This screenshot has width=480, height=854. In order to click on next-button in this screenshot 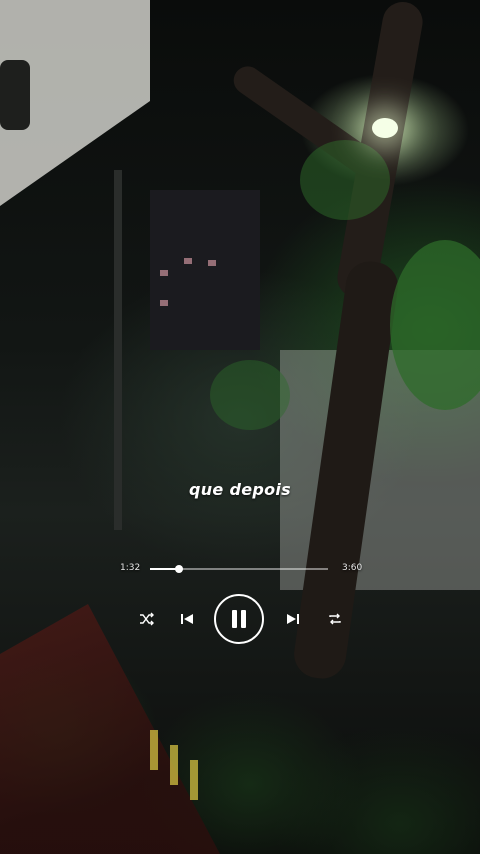, I will do `click(293, 619)`.